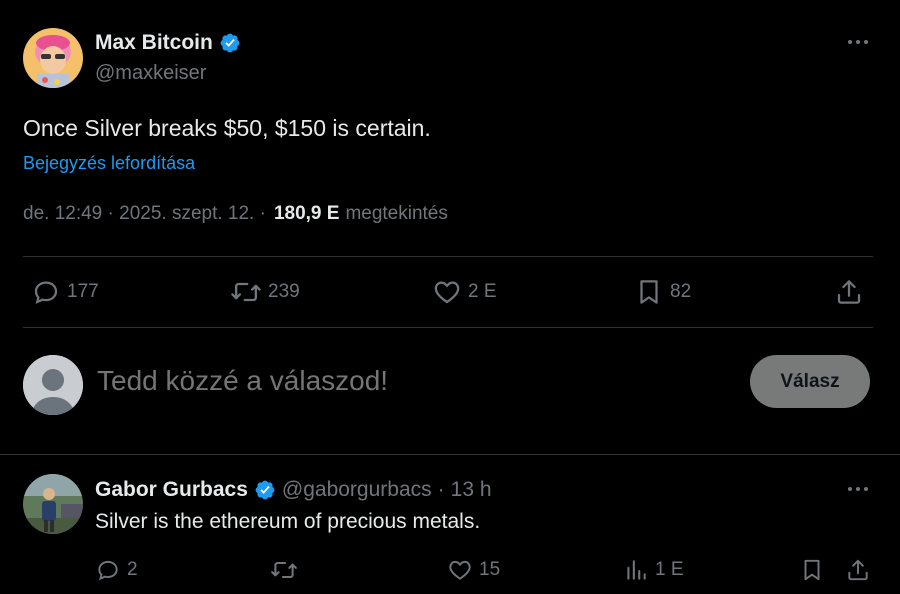 Image resolution: width=900 pixels, height=594 pixels. What do you see at coordinates (171, 490) in the screenshot?
I see `reply-author-name: Gabor Gurbacs` at bounding box center [171, 490].